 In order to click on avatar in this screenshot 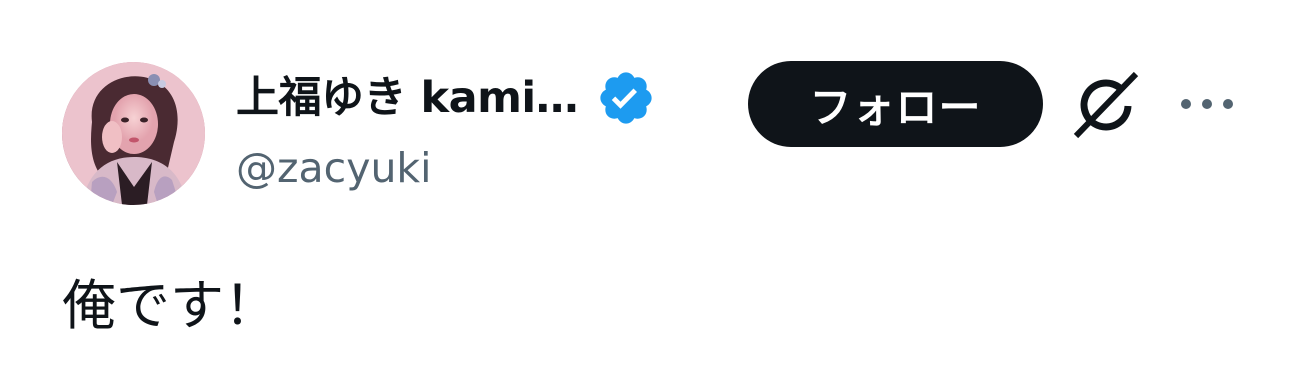, I will do `click(133, 133)`.